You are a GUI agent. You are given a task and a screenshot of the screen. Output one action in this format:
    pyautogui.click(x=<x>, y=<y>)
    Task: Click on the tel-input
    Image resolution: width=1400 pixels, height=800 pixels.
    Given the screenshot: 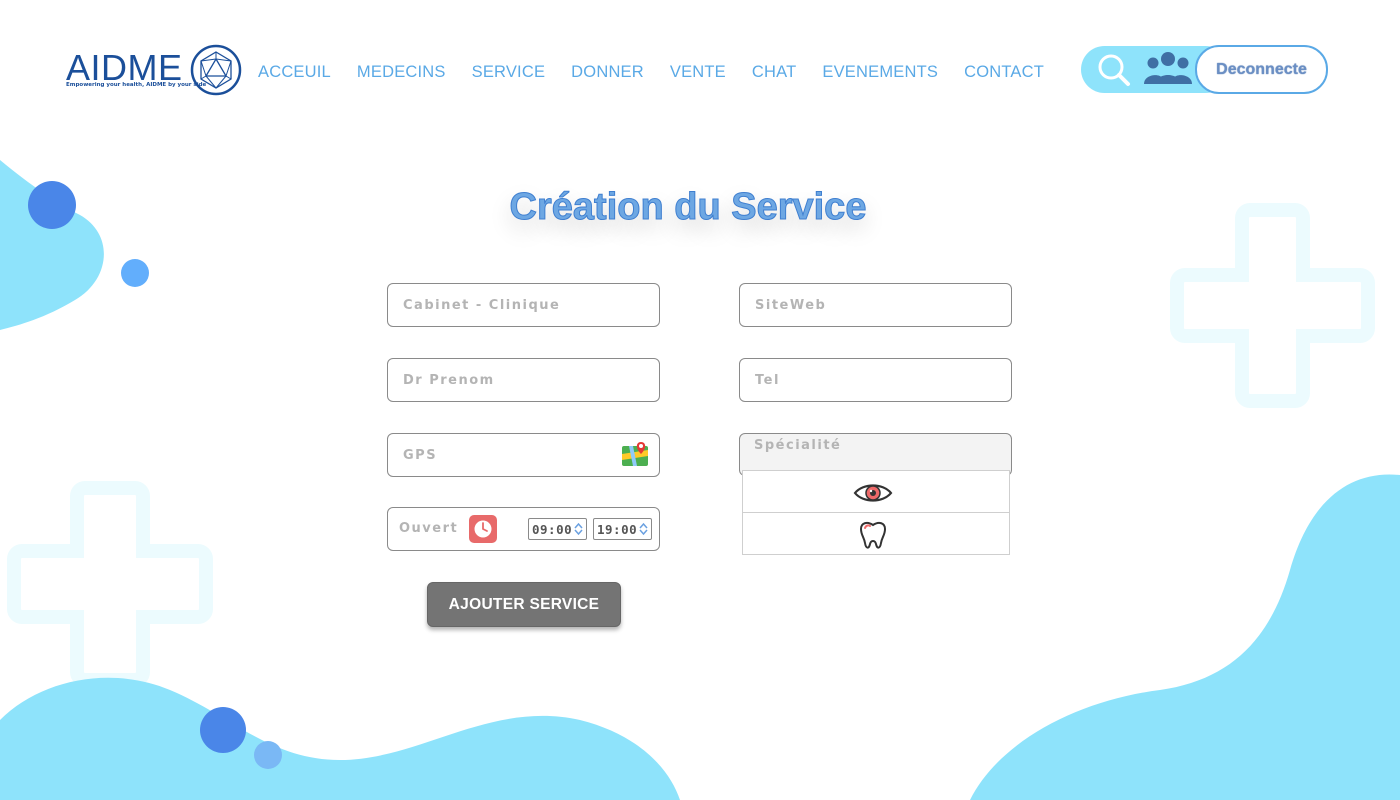 What is the action you would take?
    pyautogui.click(x=875, y=380)
    